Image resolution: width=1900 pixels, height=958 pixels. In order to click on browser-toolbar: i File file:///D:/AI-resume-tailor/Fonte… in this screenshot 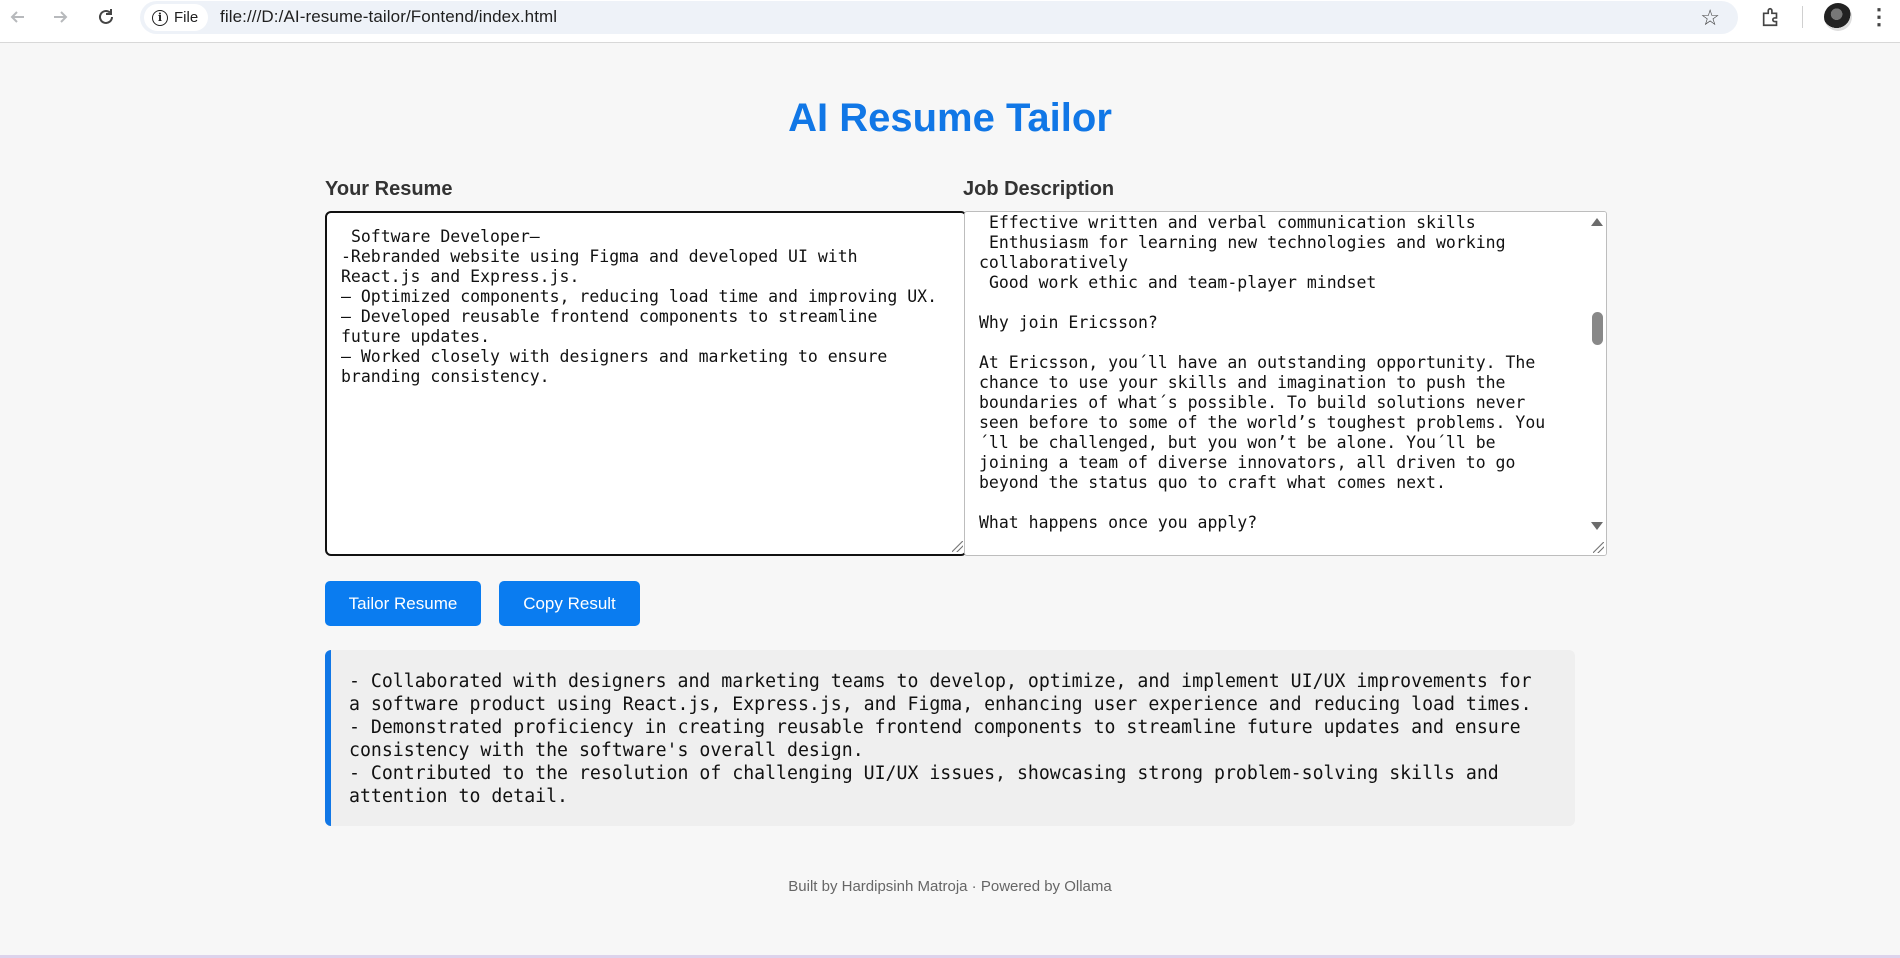, I will do `click(950, 21)`.